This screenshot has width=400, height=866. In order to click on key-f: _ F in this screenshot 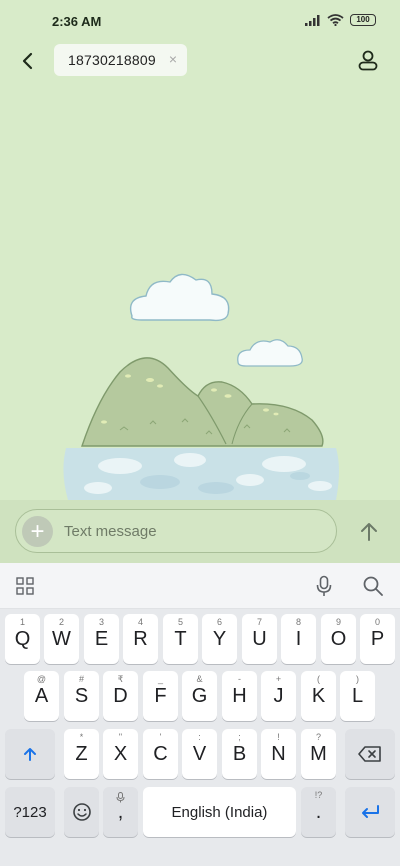, I will do `click(160, 696)`.